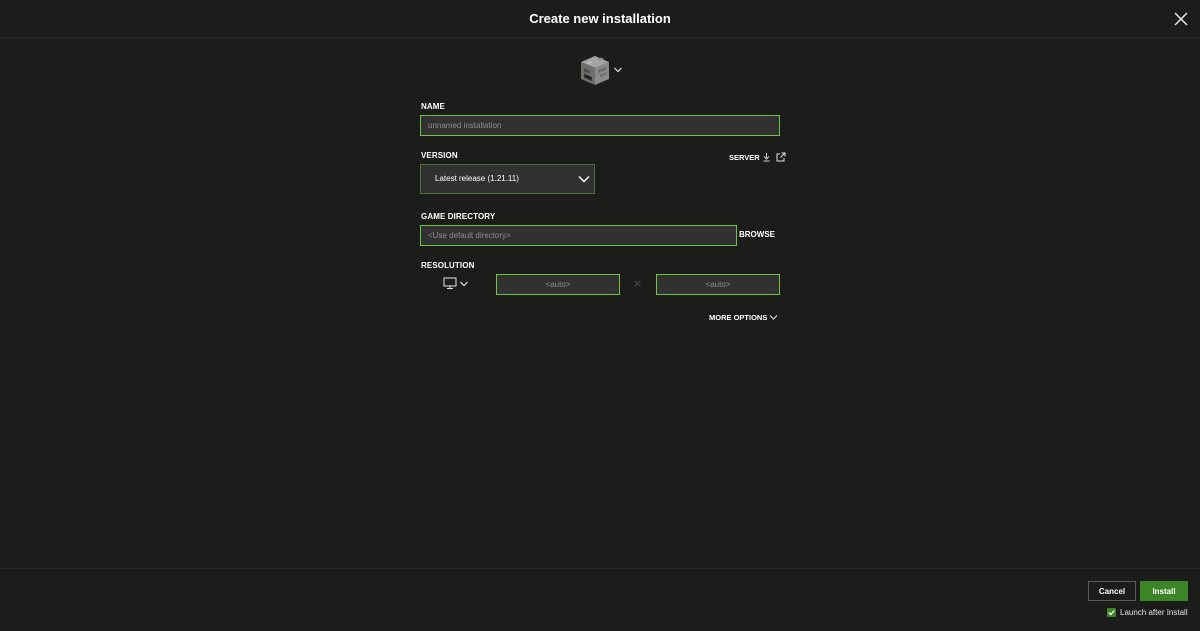 The image size is (1200, 631). I want to click on checkmark-icon, so click(1111, 612).